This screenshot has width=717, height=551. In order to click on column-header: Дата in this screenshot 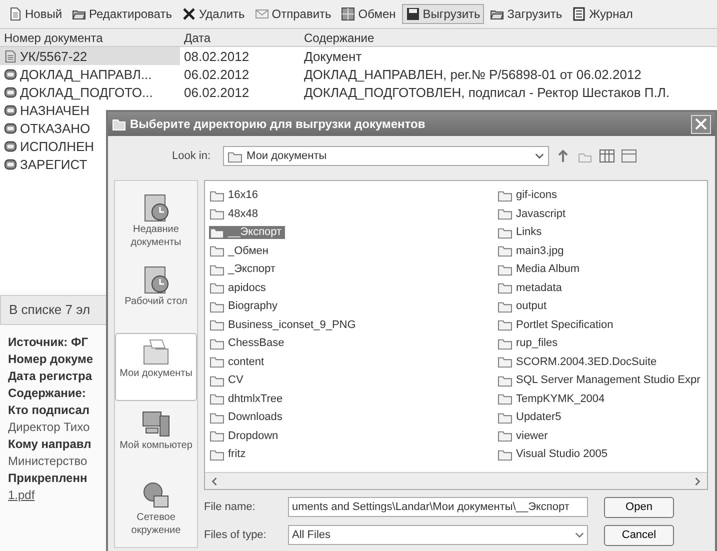, I will do `click(240, 37)`.